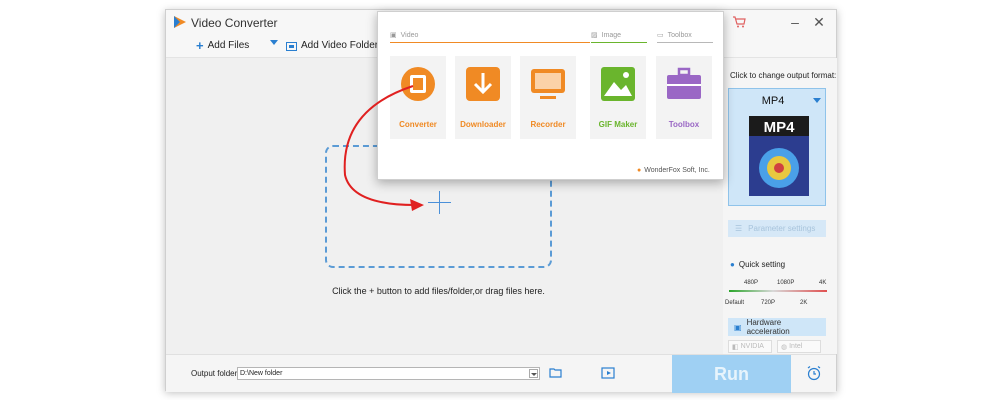 This screenshot has height=400, width=1000. I want to click on brand: ● WonderFox Soft, Inc., so click(673, 170).